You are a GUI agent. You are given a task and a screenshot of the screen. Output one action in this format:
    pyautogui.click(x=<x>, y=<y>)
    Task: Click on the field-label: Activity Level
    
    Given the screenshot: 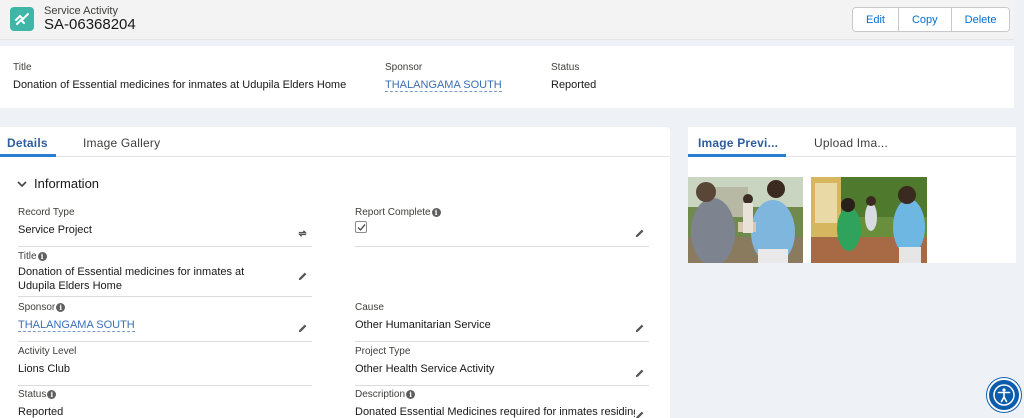 What is the action you would take?
    pyautogui.click(x=47, y=351)
    